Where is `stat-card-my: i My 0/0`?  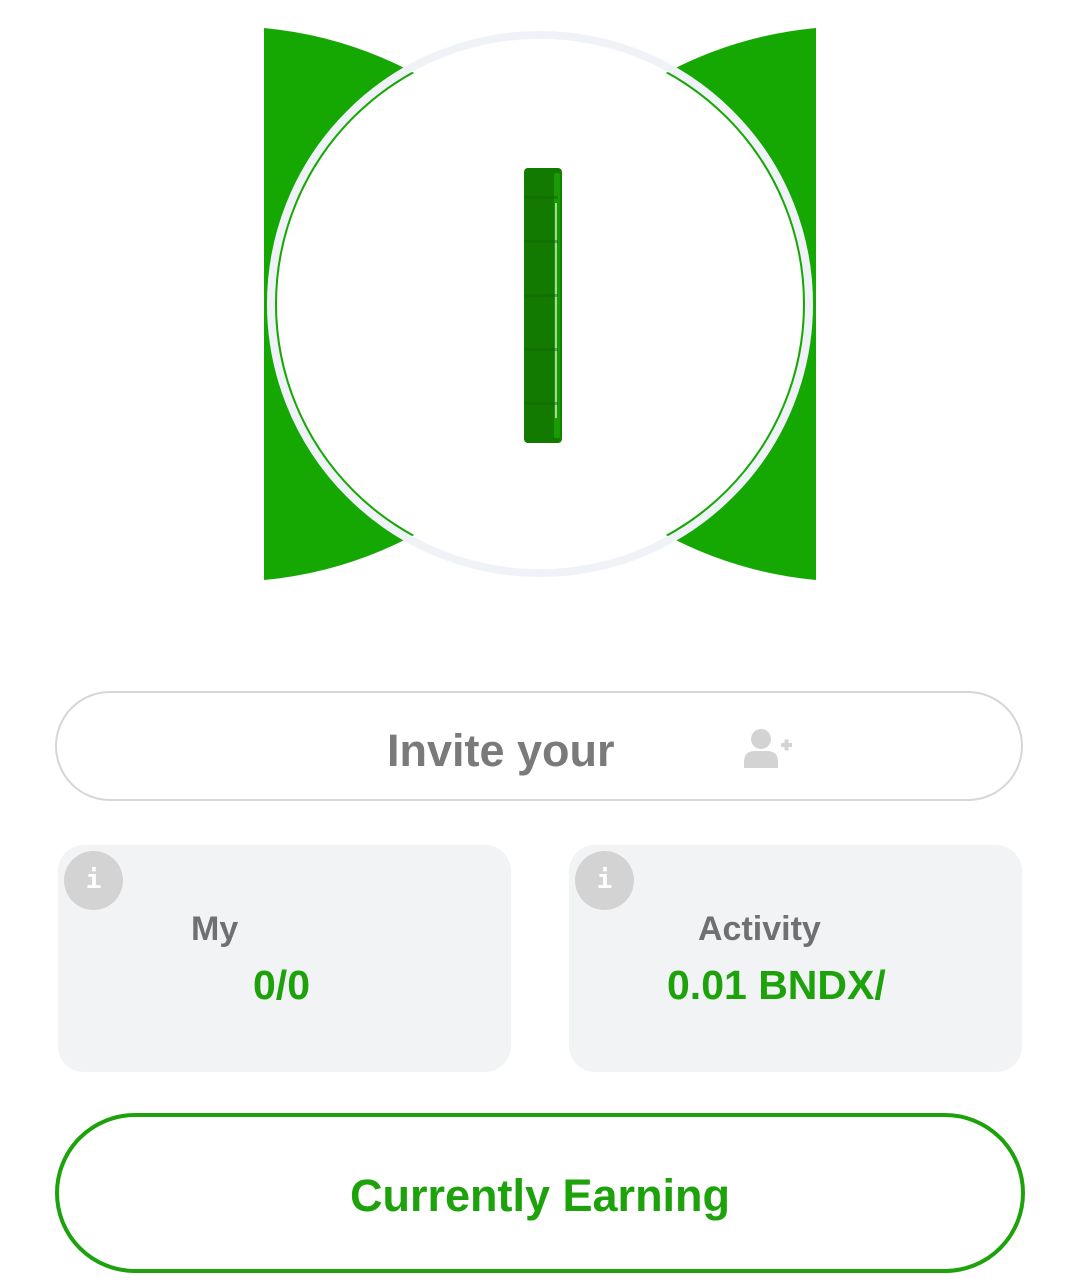
stat-card-my: i My 0/0 is located at coordinates (284, 958).